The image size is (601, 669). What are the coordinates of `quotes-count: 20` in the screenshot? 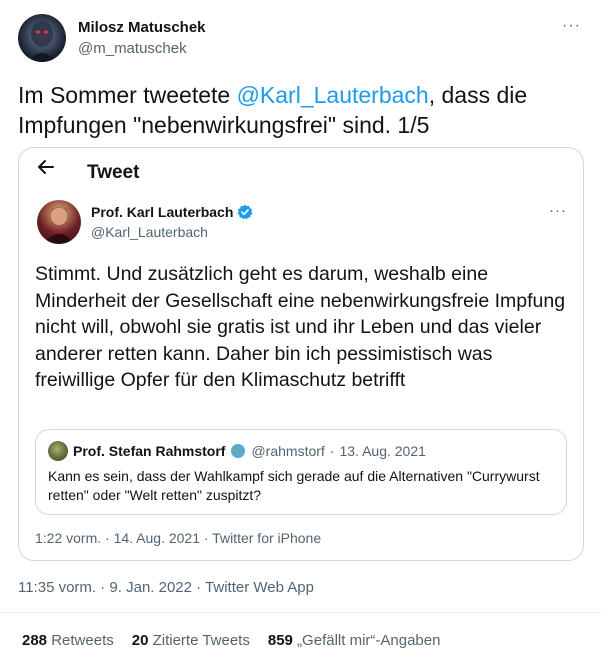 It's located at (140, 640).